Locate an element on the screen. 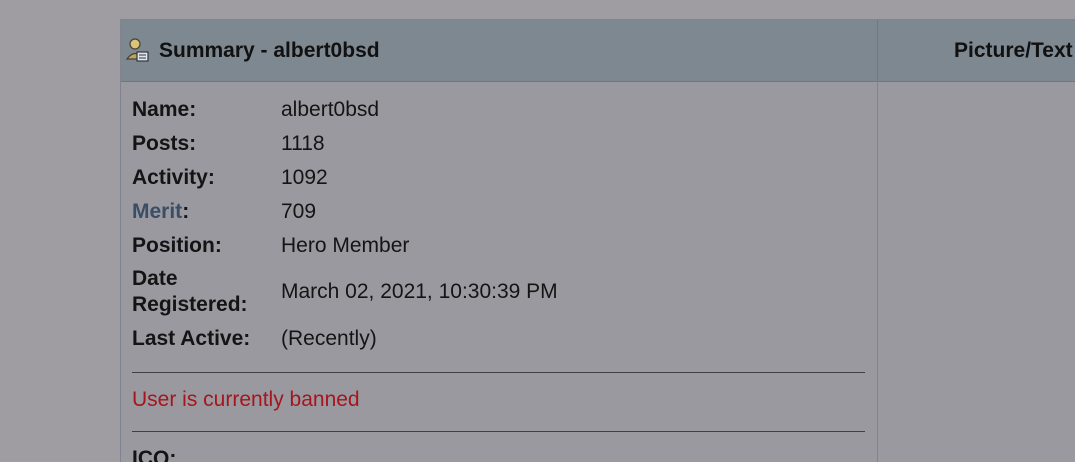 The width and height of the screenshot is (1075, 462). profile-header: Summary - albert0bsd Picture/Text is located at coordinates (598, 51).